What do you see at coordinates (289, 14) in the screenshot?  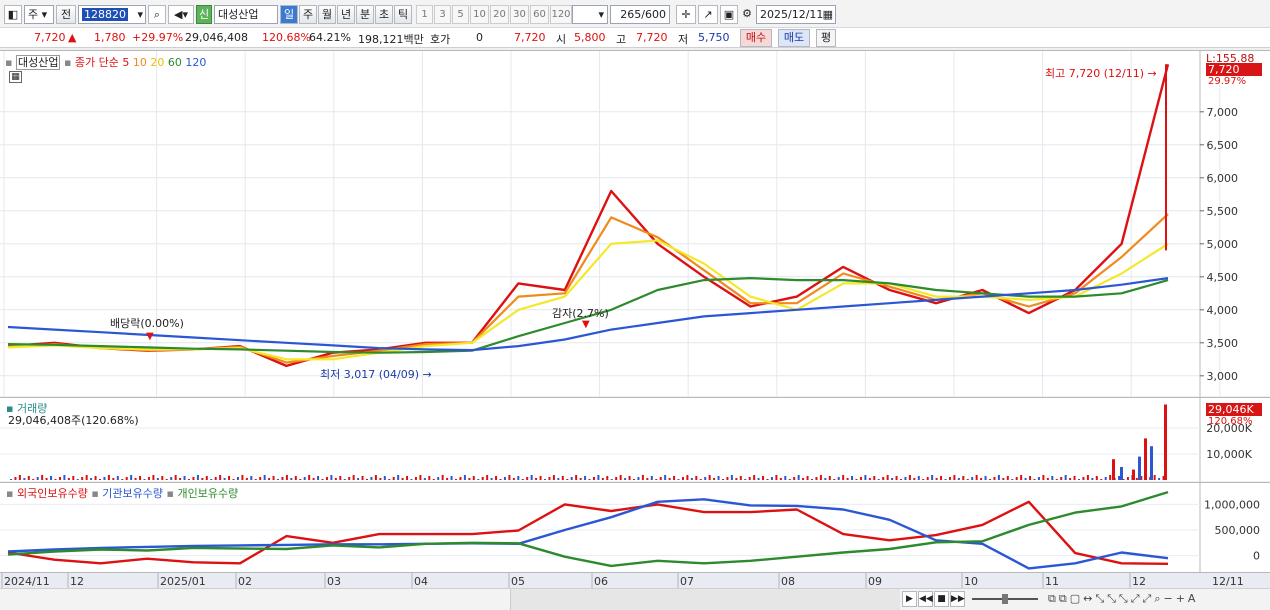 I see `period-tab: 일` at bounding box center [289, 14].